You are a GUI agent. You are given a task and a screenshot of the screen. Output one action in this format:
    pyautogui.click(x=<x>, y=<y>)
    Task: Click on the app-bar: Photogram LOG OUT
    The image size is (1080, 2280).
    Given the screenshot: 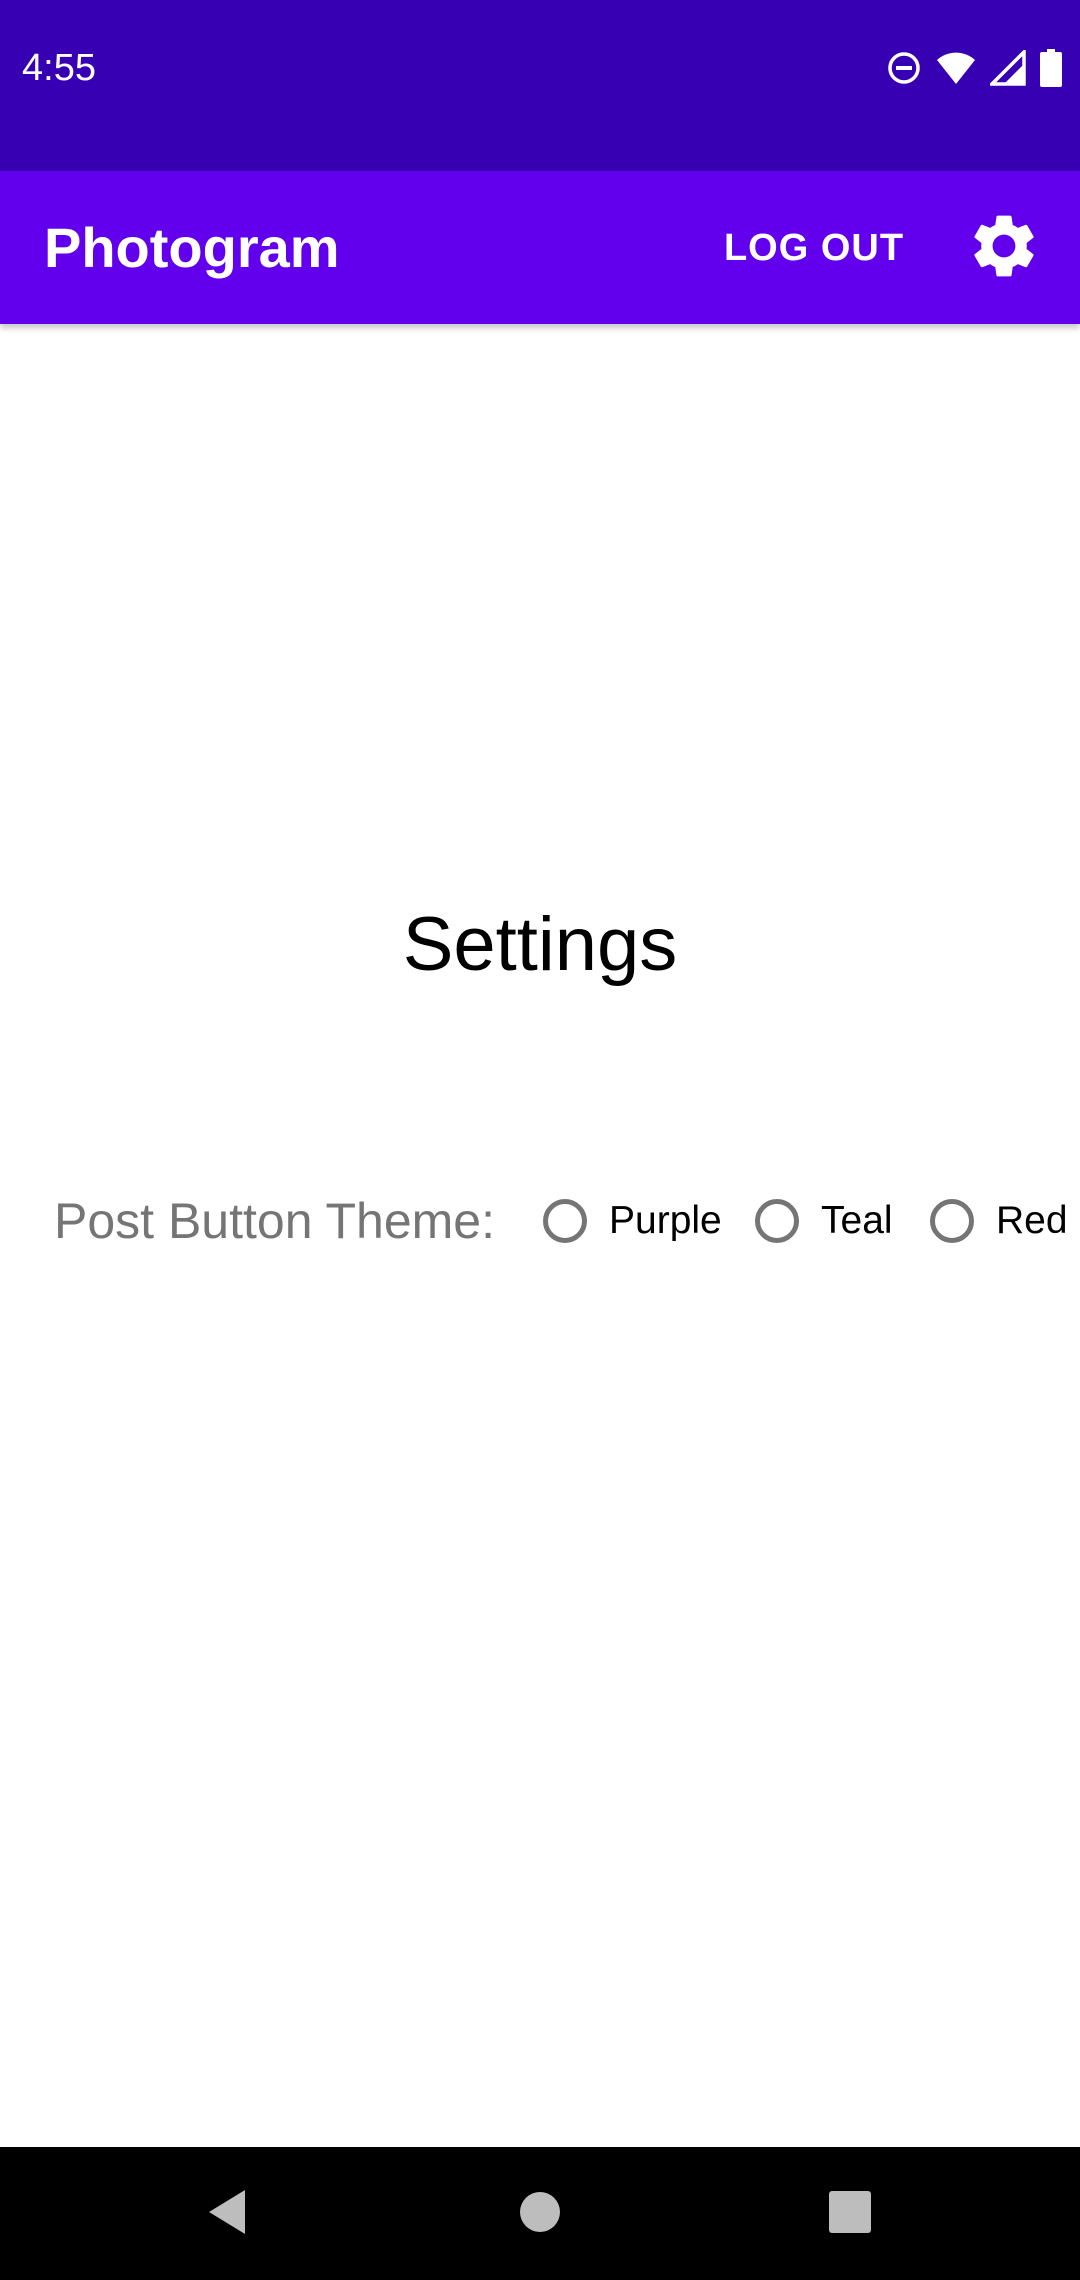 What is the action you would take?
    pyautogui.click(x=540, y=247)
    